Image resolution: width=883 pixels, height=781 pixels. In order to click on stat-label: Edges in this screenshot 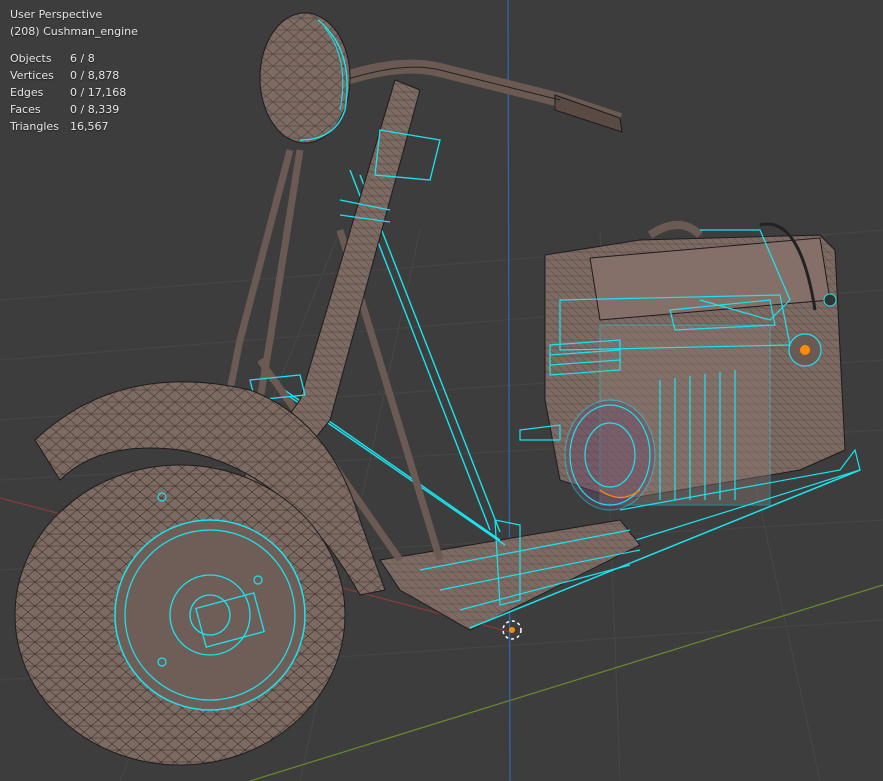, I will do `click(27, 92)`.